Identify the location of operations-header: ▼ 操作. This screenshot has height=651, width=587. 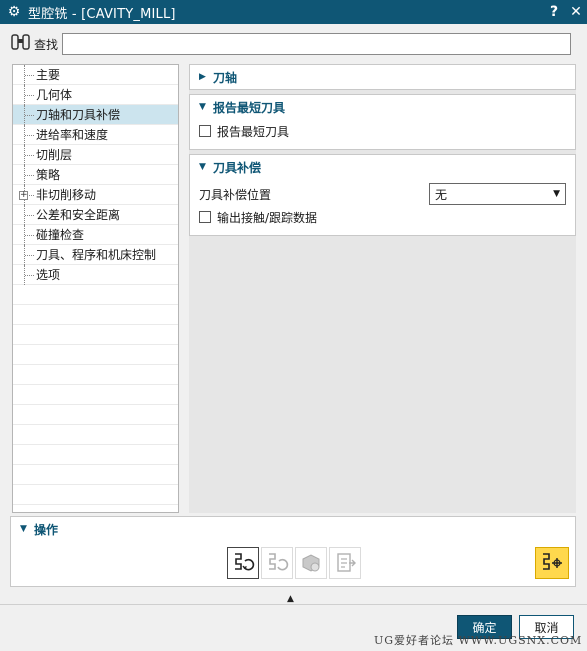
(293, 529).